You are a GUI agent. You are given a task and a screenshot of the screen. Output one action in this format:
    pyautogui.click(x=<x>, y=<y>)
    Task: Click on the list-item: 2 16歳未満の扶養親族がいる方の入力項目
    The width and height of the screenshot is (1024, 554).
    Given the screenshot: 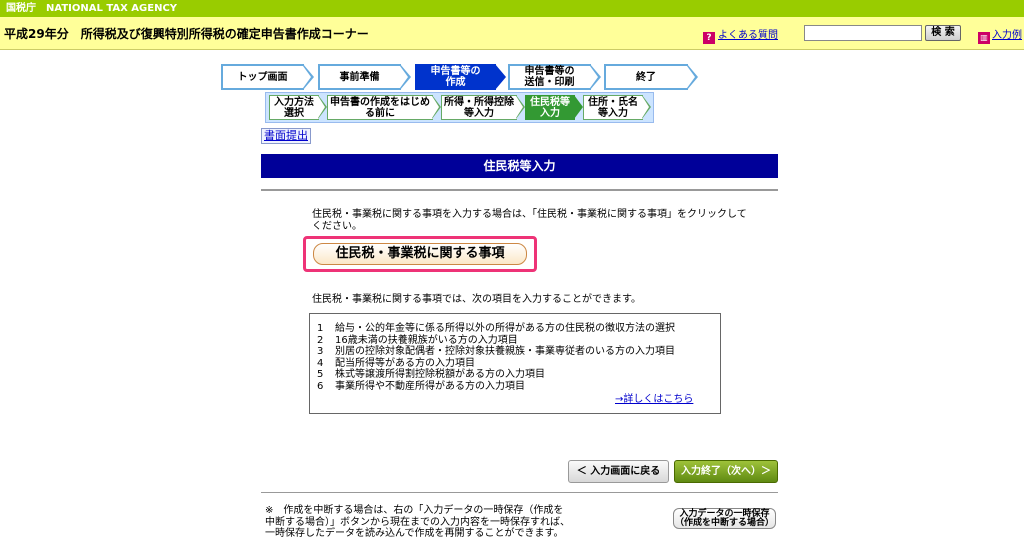 What is the action you would take?
    pyautogui.click(x=417, y=340)
    